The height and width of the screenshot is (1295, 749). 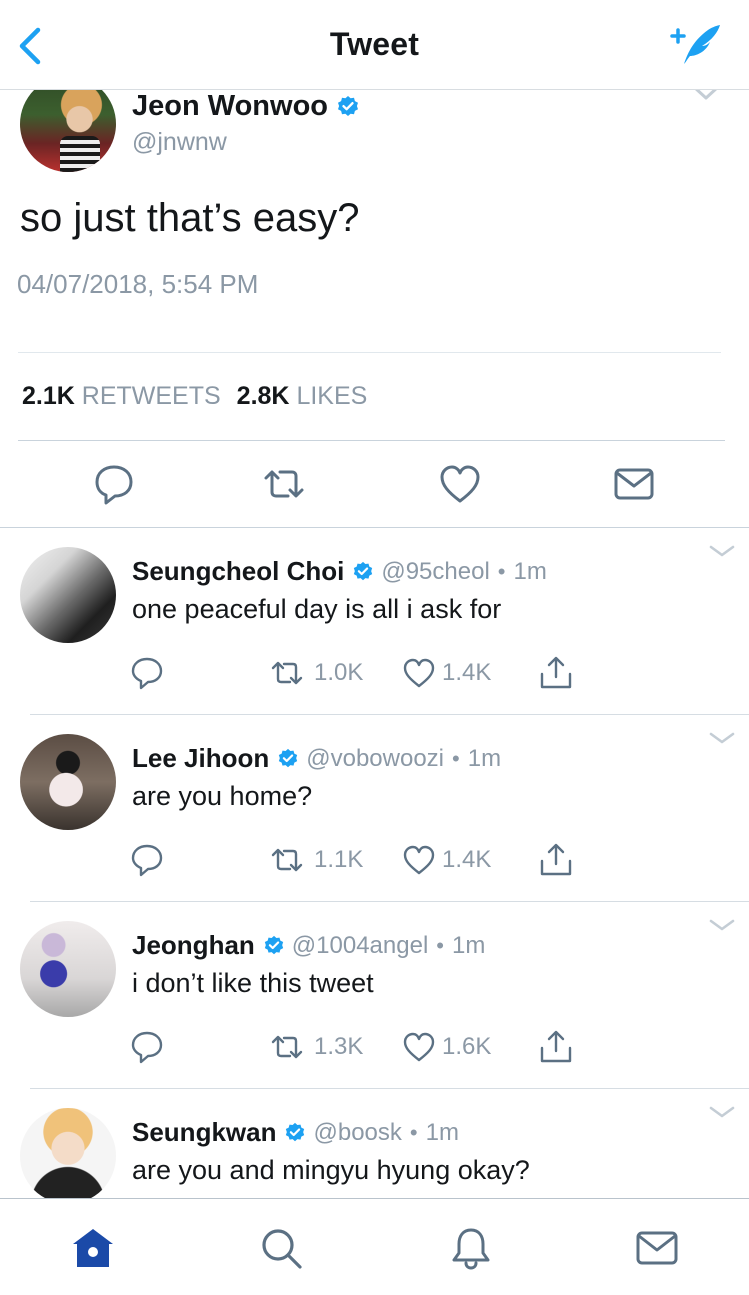 I want to click on reply-header: Seungkwan @boosk • 1m, so click(x=295, y=1132).